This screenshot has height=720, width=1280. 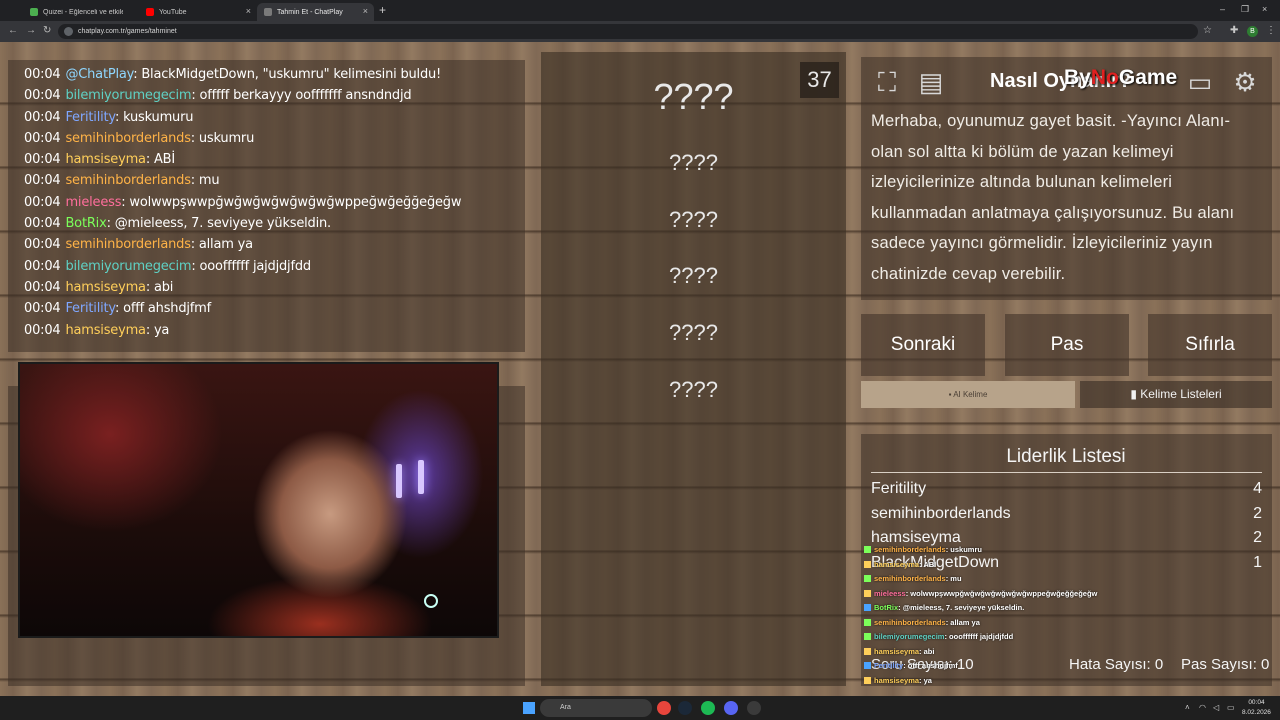 I want to click on app-icon, so click(x=754, y=708).